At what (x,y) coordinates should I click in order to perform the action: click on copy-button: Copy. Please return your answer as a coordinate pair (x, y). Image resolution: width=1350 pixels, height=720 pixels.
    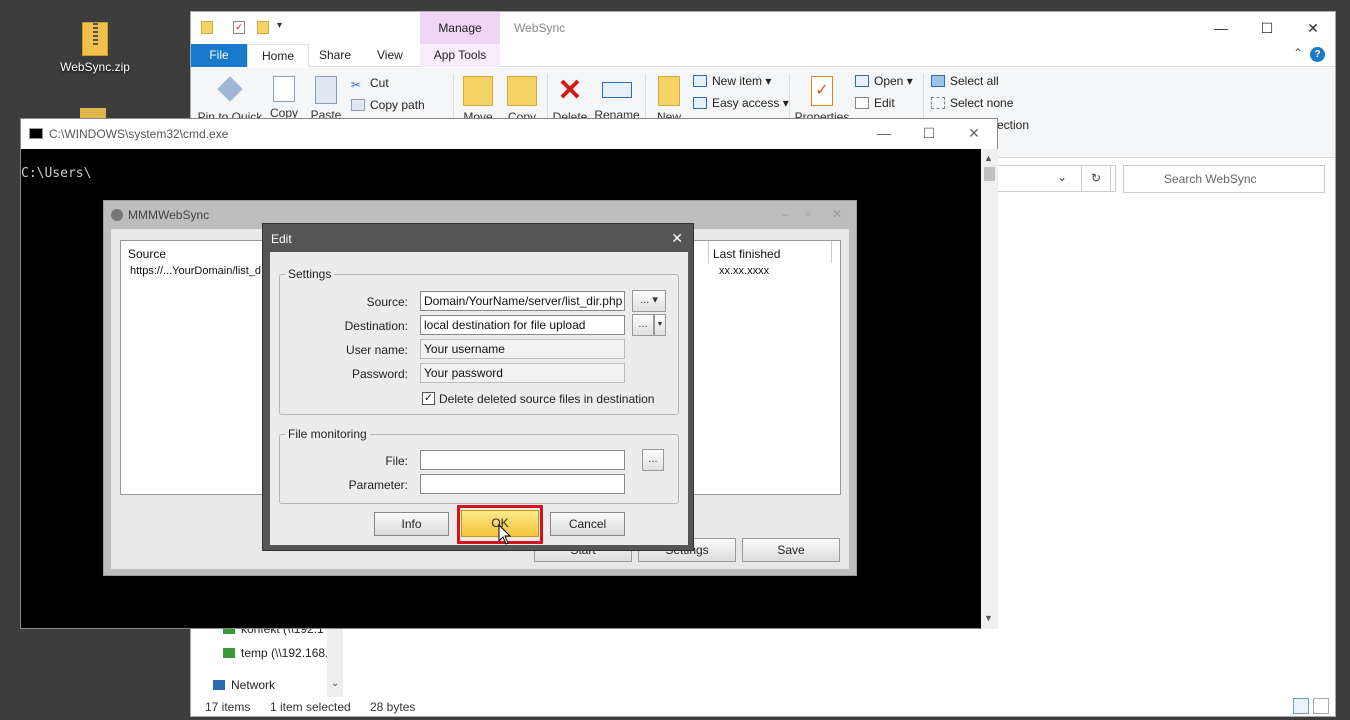
    Looking at the image, I should click on (284, 94).